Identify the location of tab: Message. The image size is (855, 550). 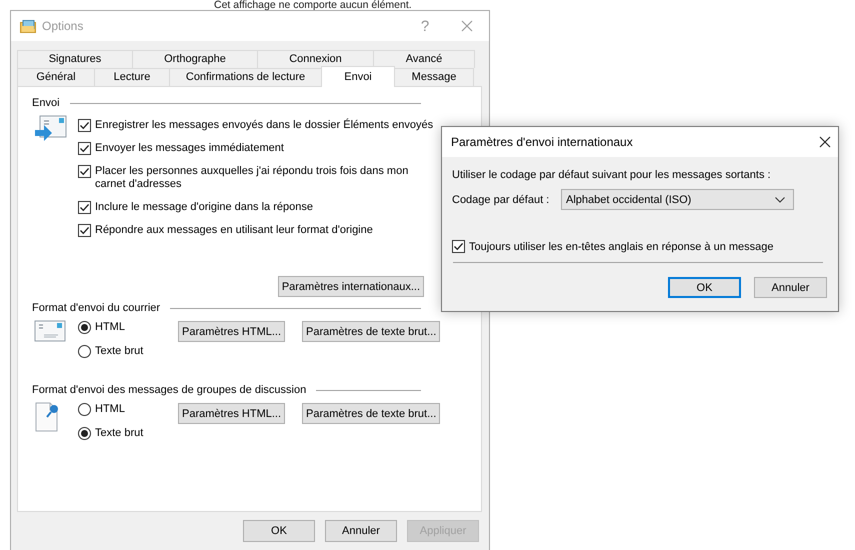
(434, 77).